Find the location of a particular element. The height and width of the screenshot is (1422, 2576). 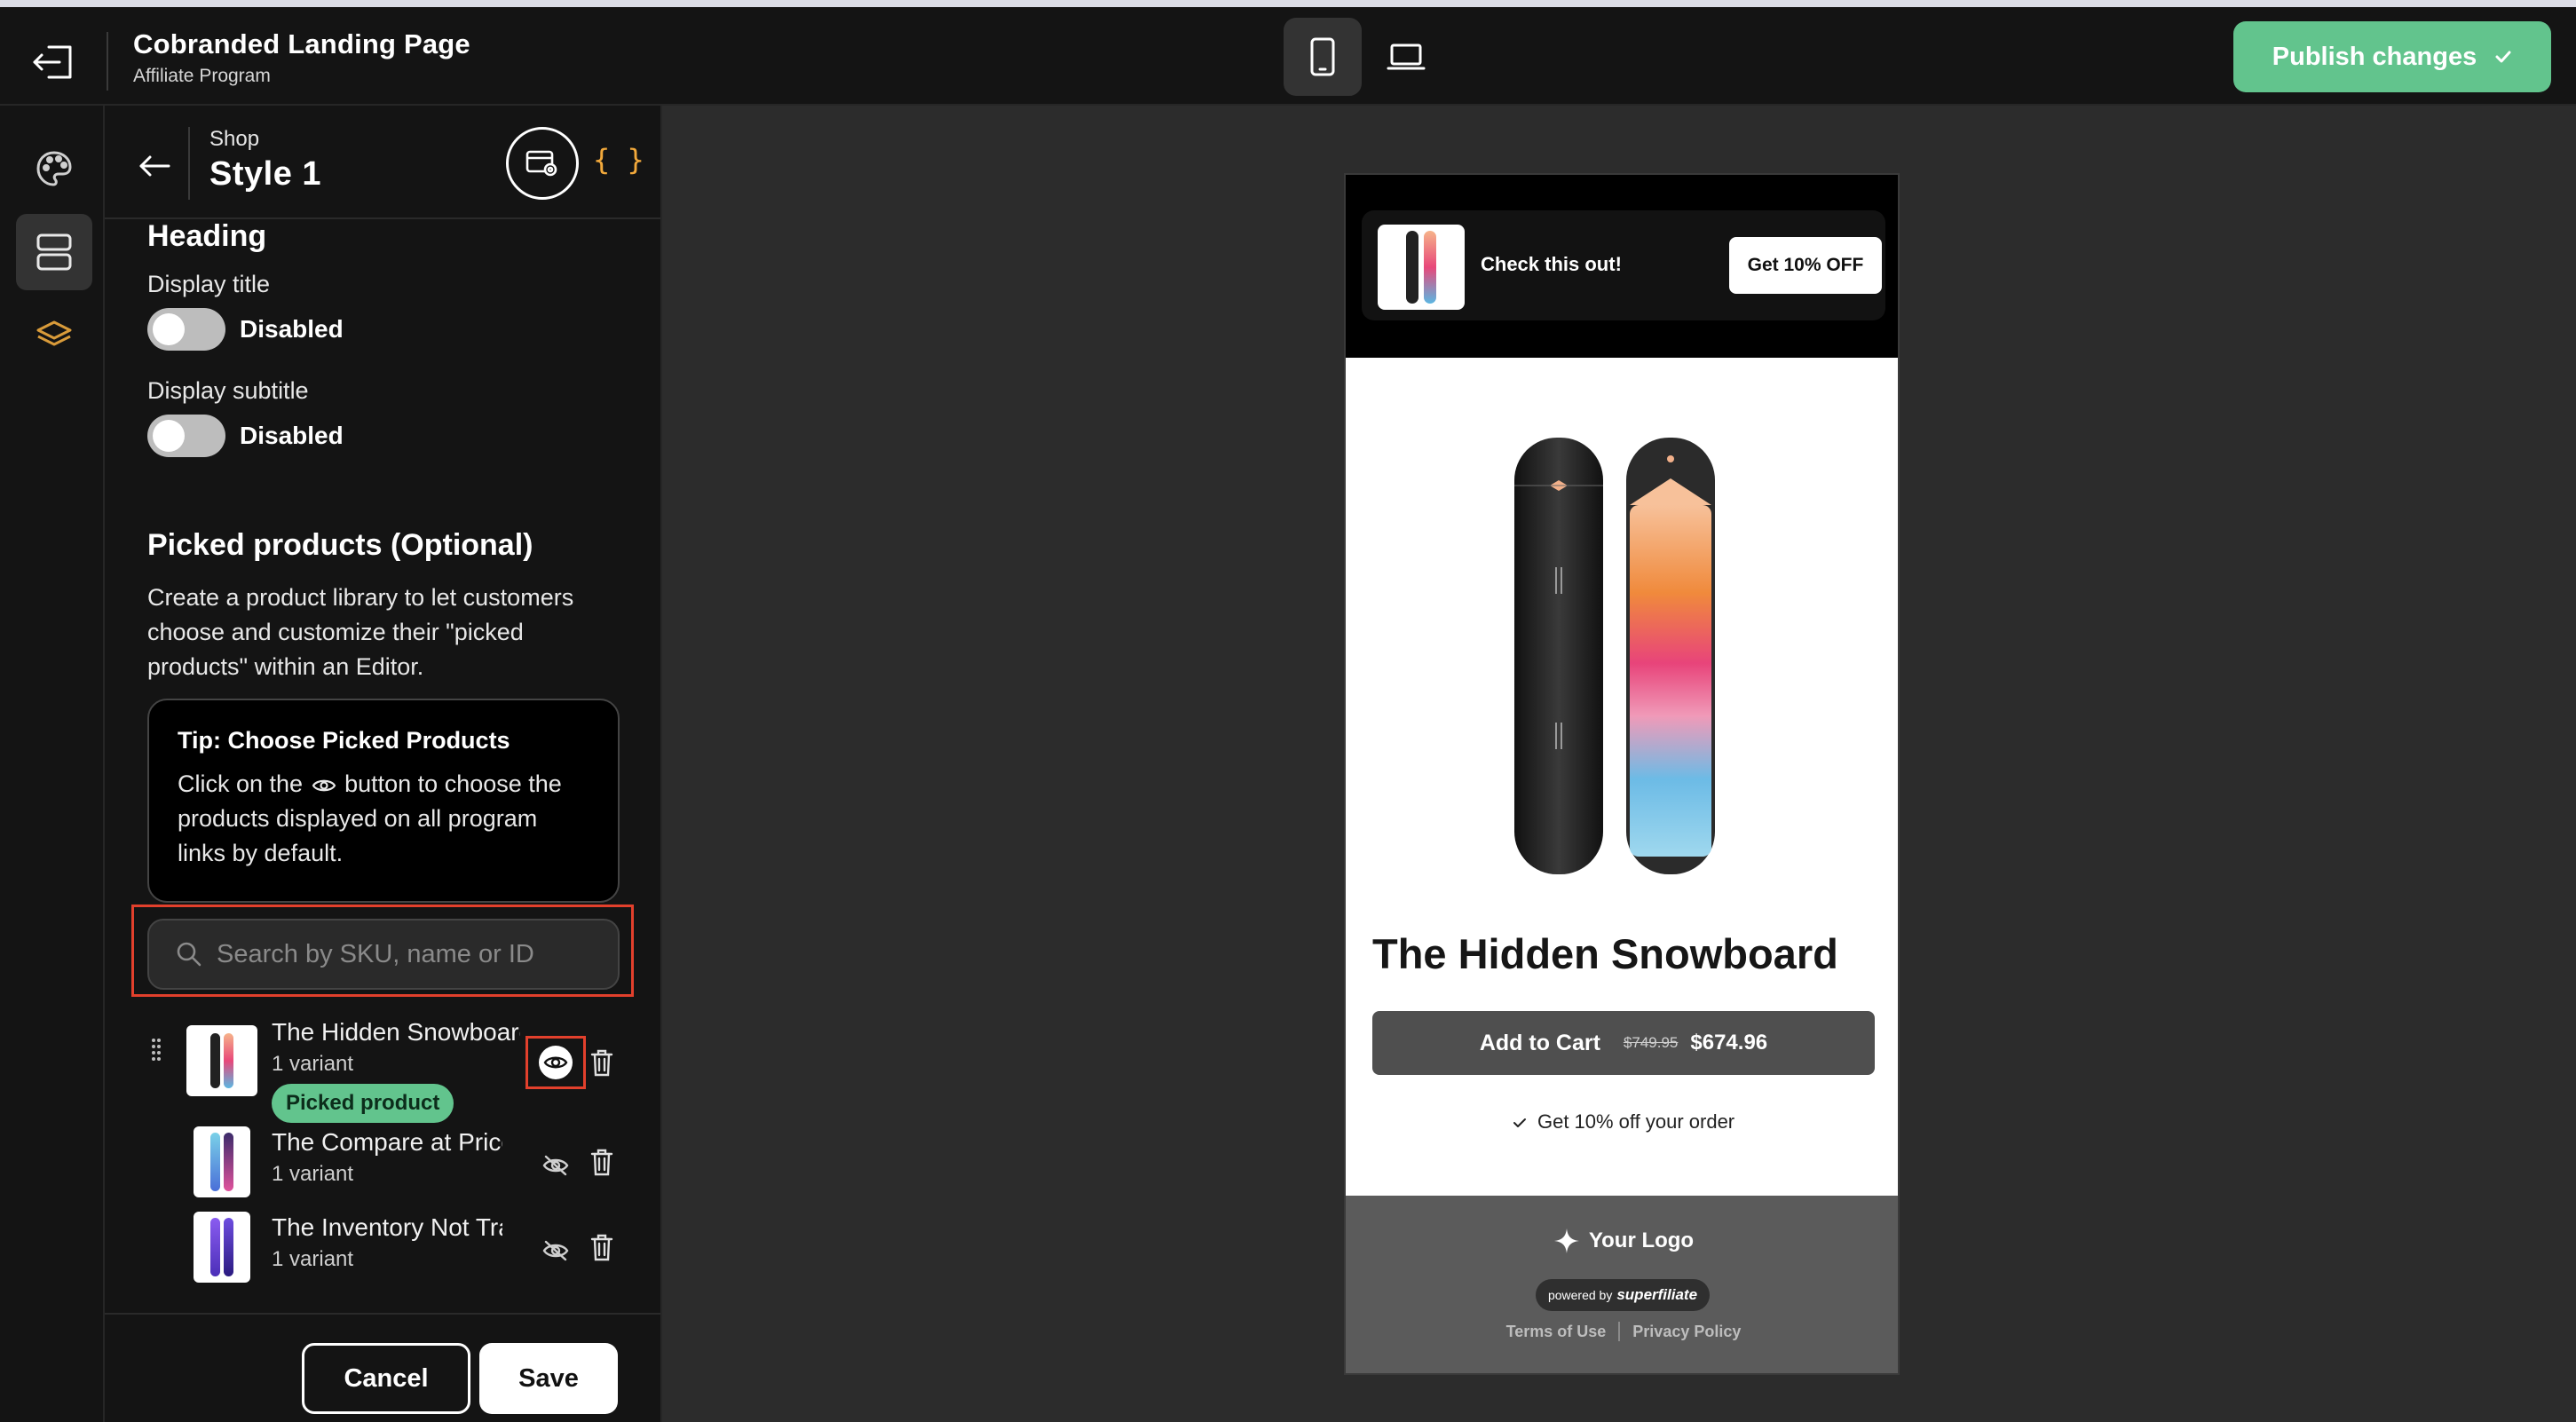

logo-text: Your Logo is located at coordinates (1641, 1240).